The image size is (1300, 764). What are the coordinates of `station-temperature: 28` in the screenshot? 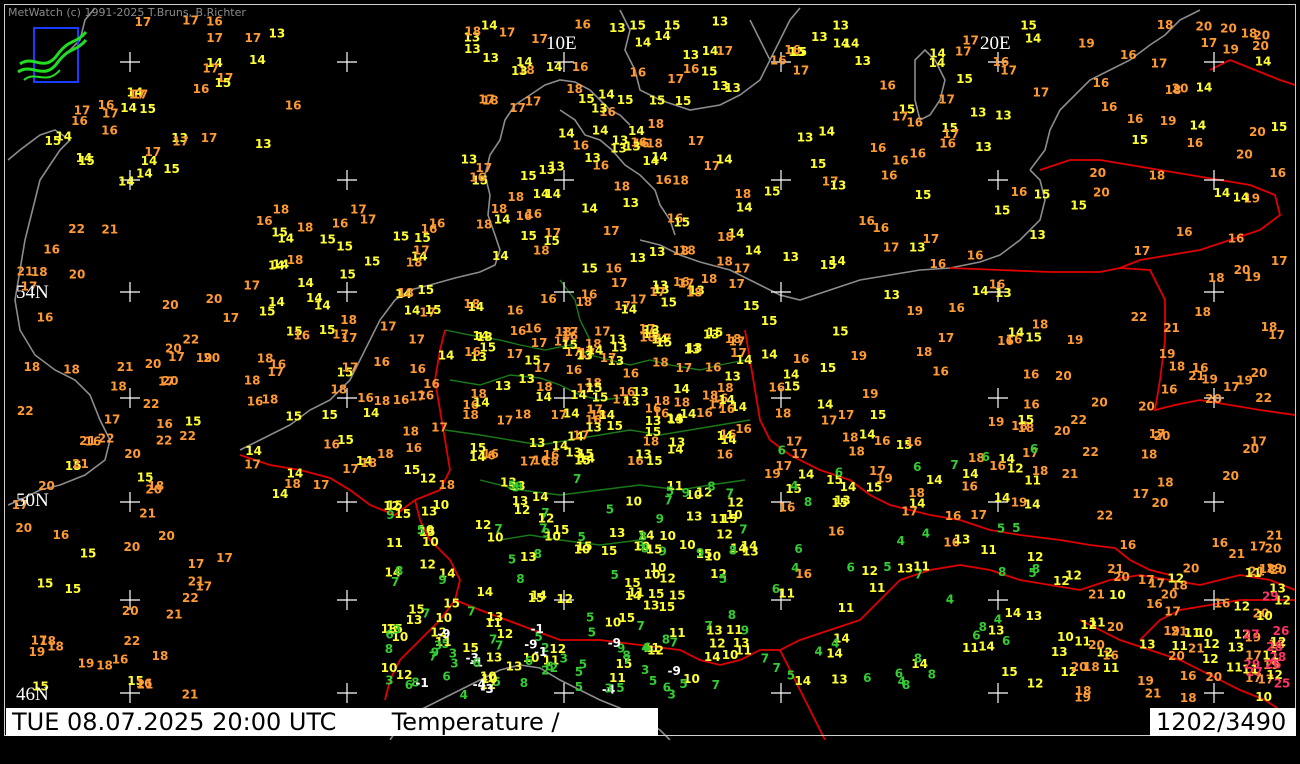 It's located at (1278, 657).